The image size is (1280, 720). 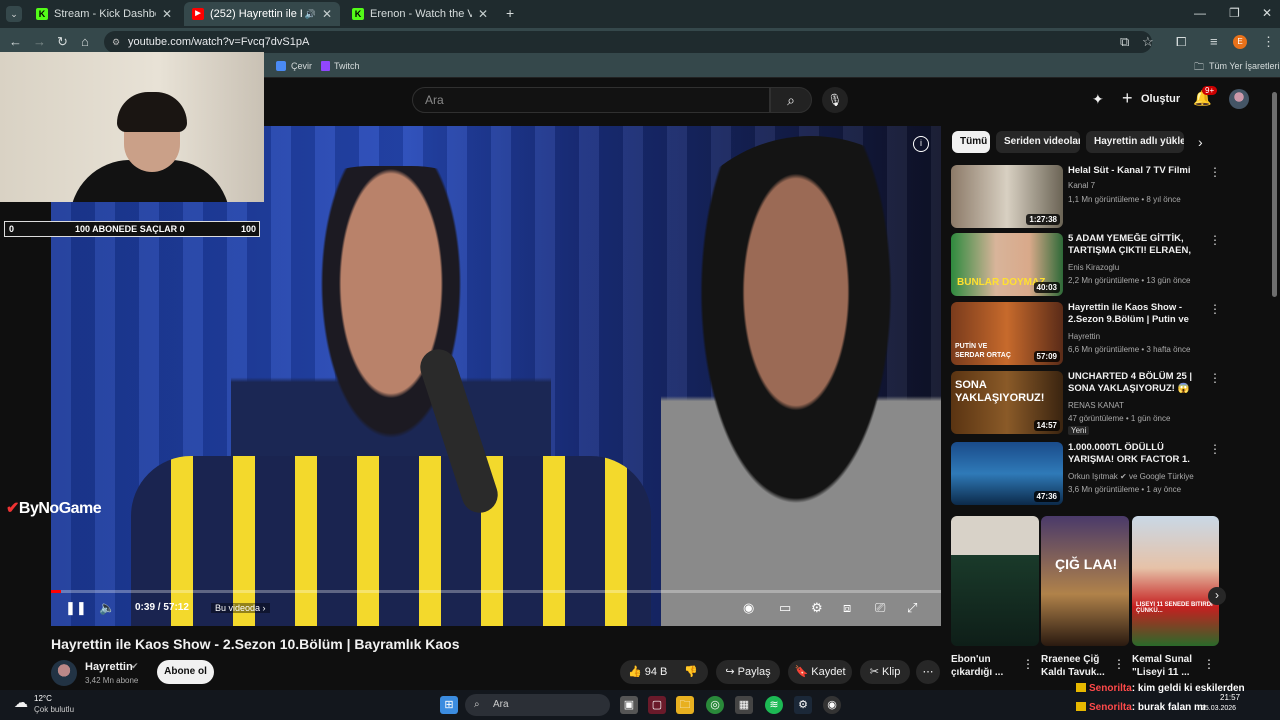 What do you see at coordinates (301, 66) in the screenshot?
I see `bookmark-translate: Çevir` at bounding box center [301, 66].